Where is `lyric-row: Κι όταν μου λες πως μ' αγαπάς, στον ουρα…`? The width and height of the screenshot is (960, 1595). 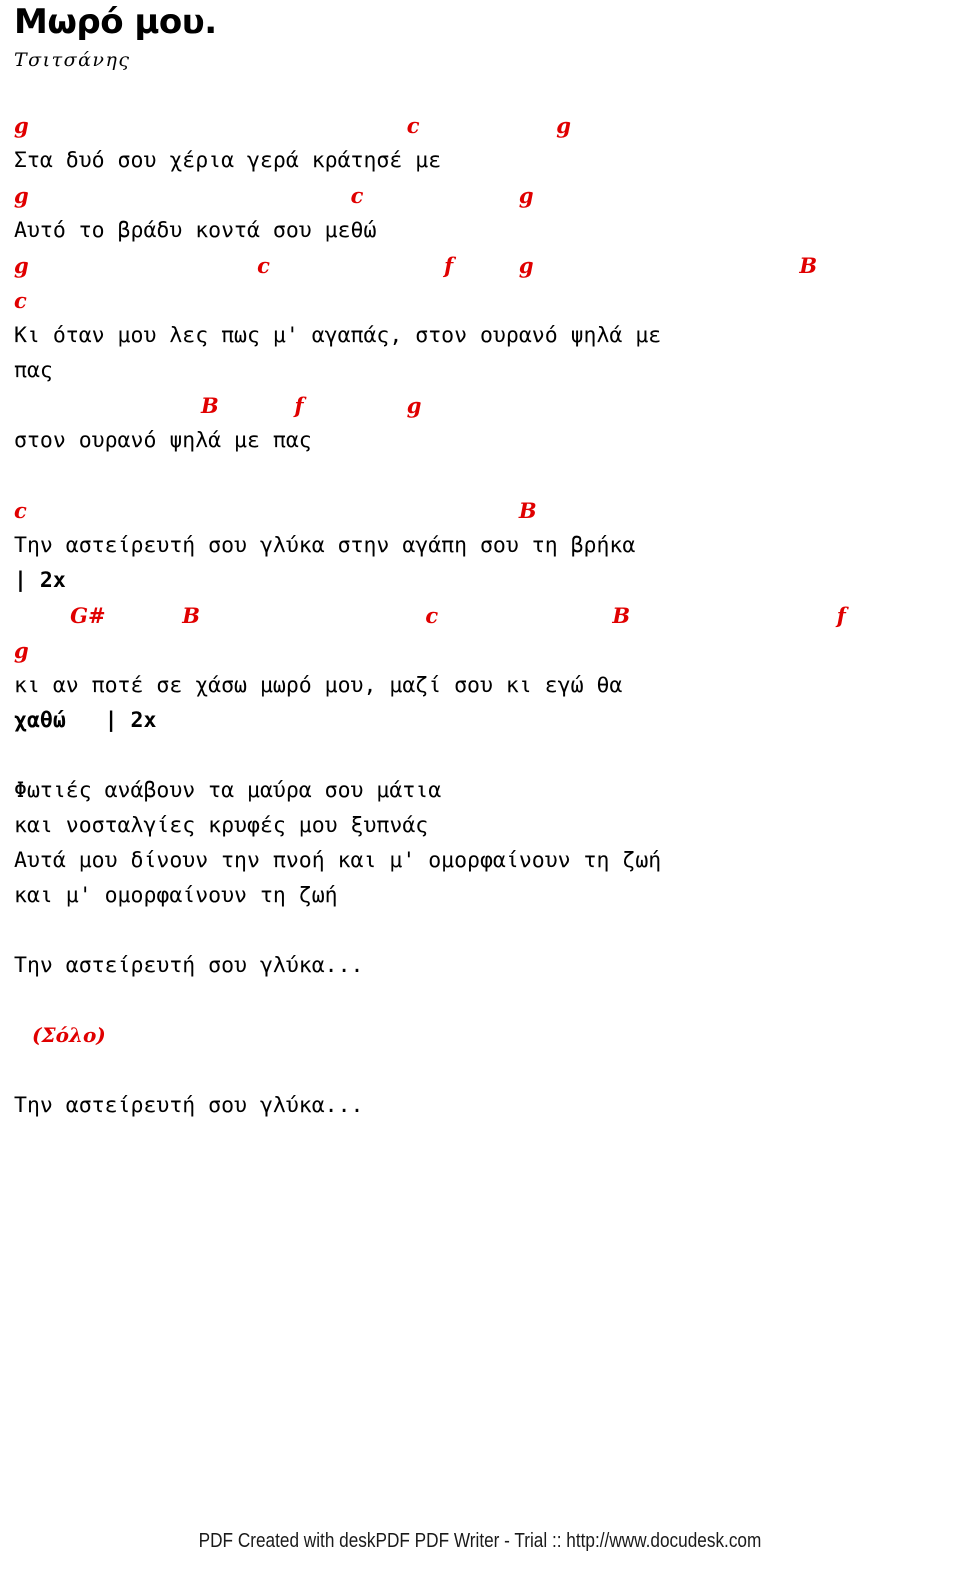 lyric-row: Κι όταν μου λες πως μ' αγαπάς, στον ουρα… is located at coordinates (487, 335).